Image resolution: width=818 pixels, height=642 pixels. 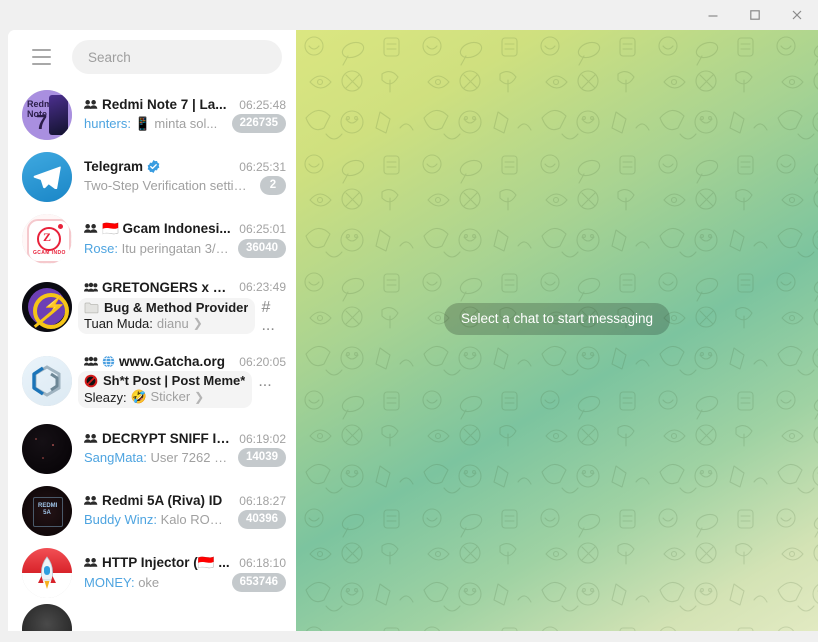 I want to click on chat-name-group: Telegram, so click(x=158, y=166).